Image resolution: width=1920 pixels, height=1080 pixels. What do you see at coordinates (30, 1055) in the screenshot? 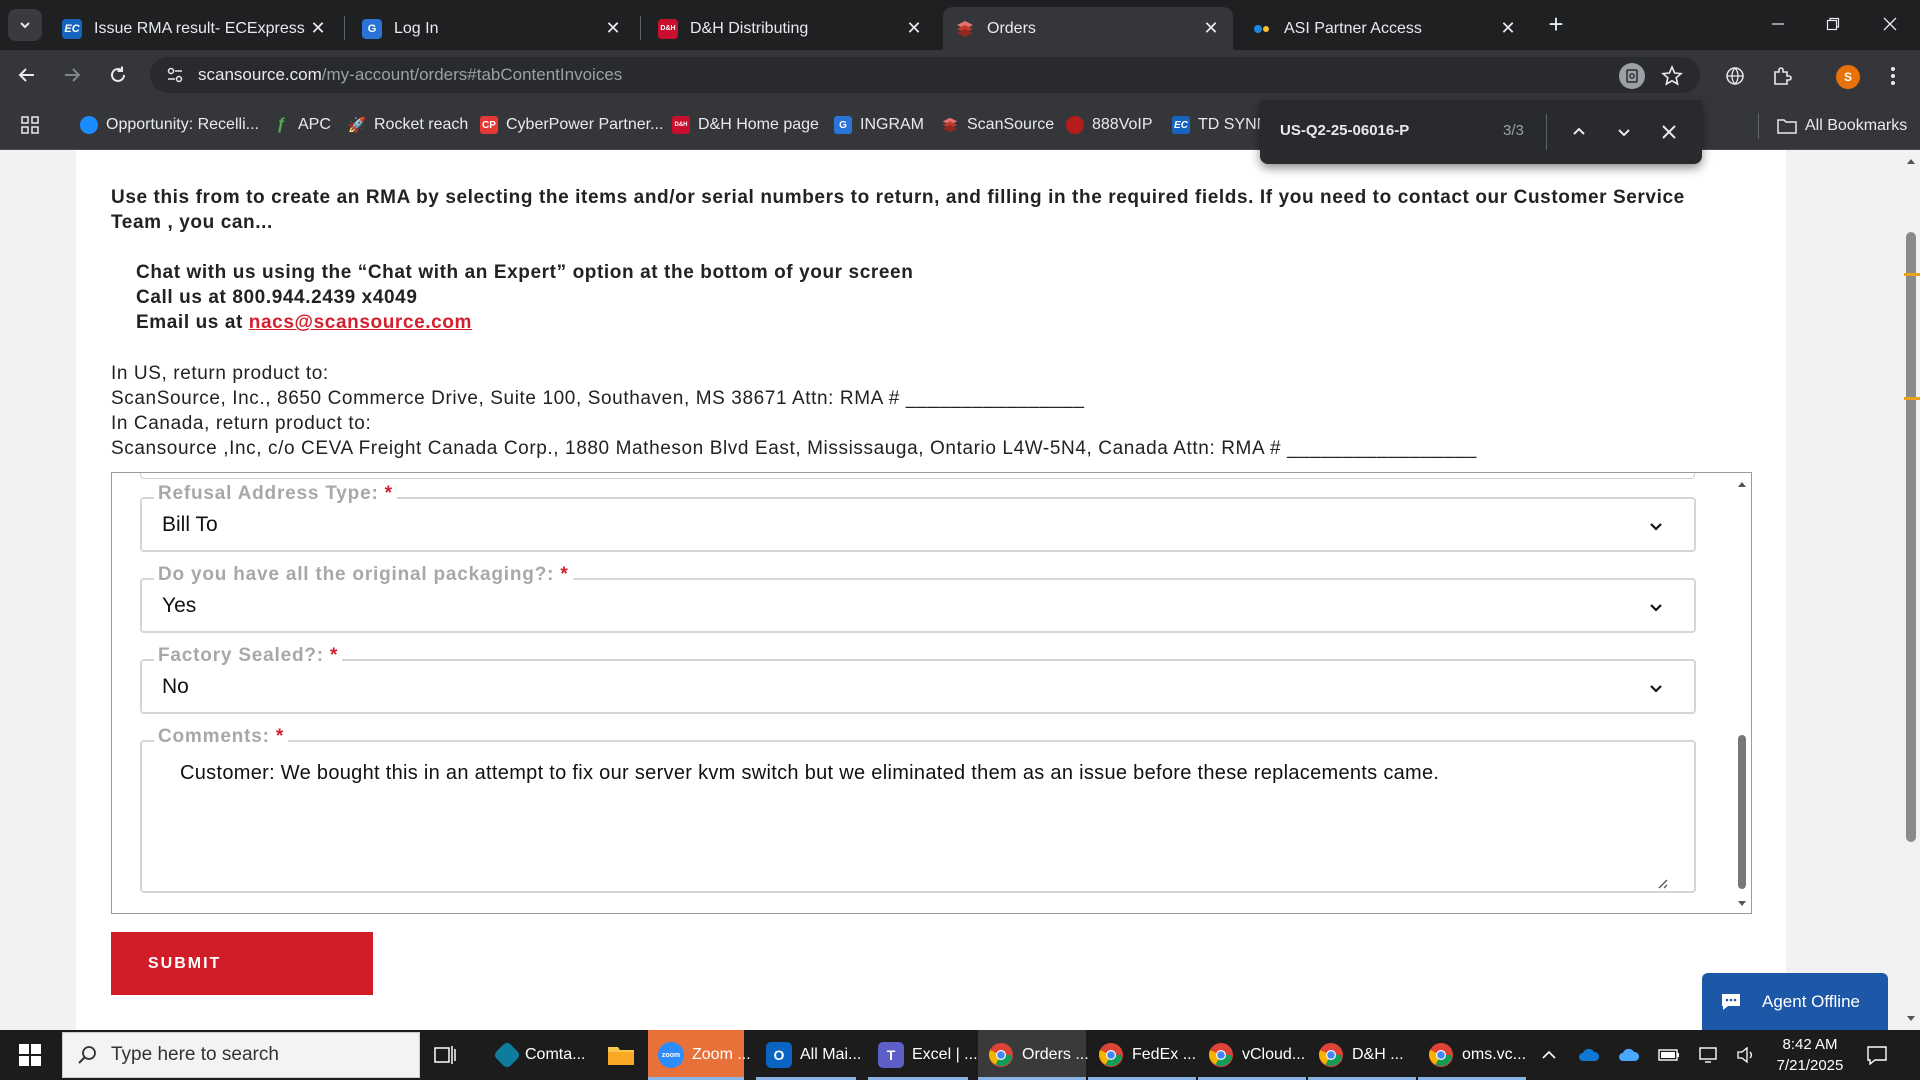
I see `start-button` at bounding box center [30, 1055].